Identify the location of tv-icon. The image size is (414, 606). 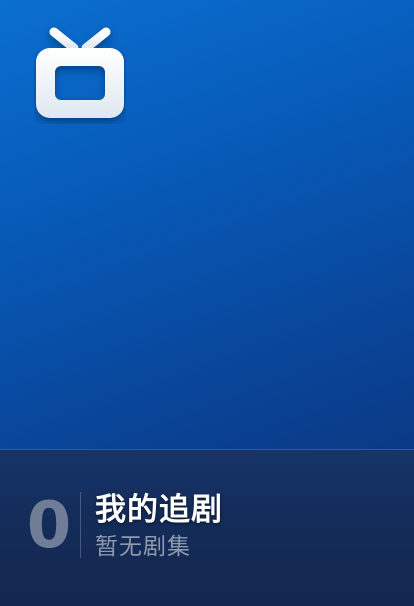
(80, 74).